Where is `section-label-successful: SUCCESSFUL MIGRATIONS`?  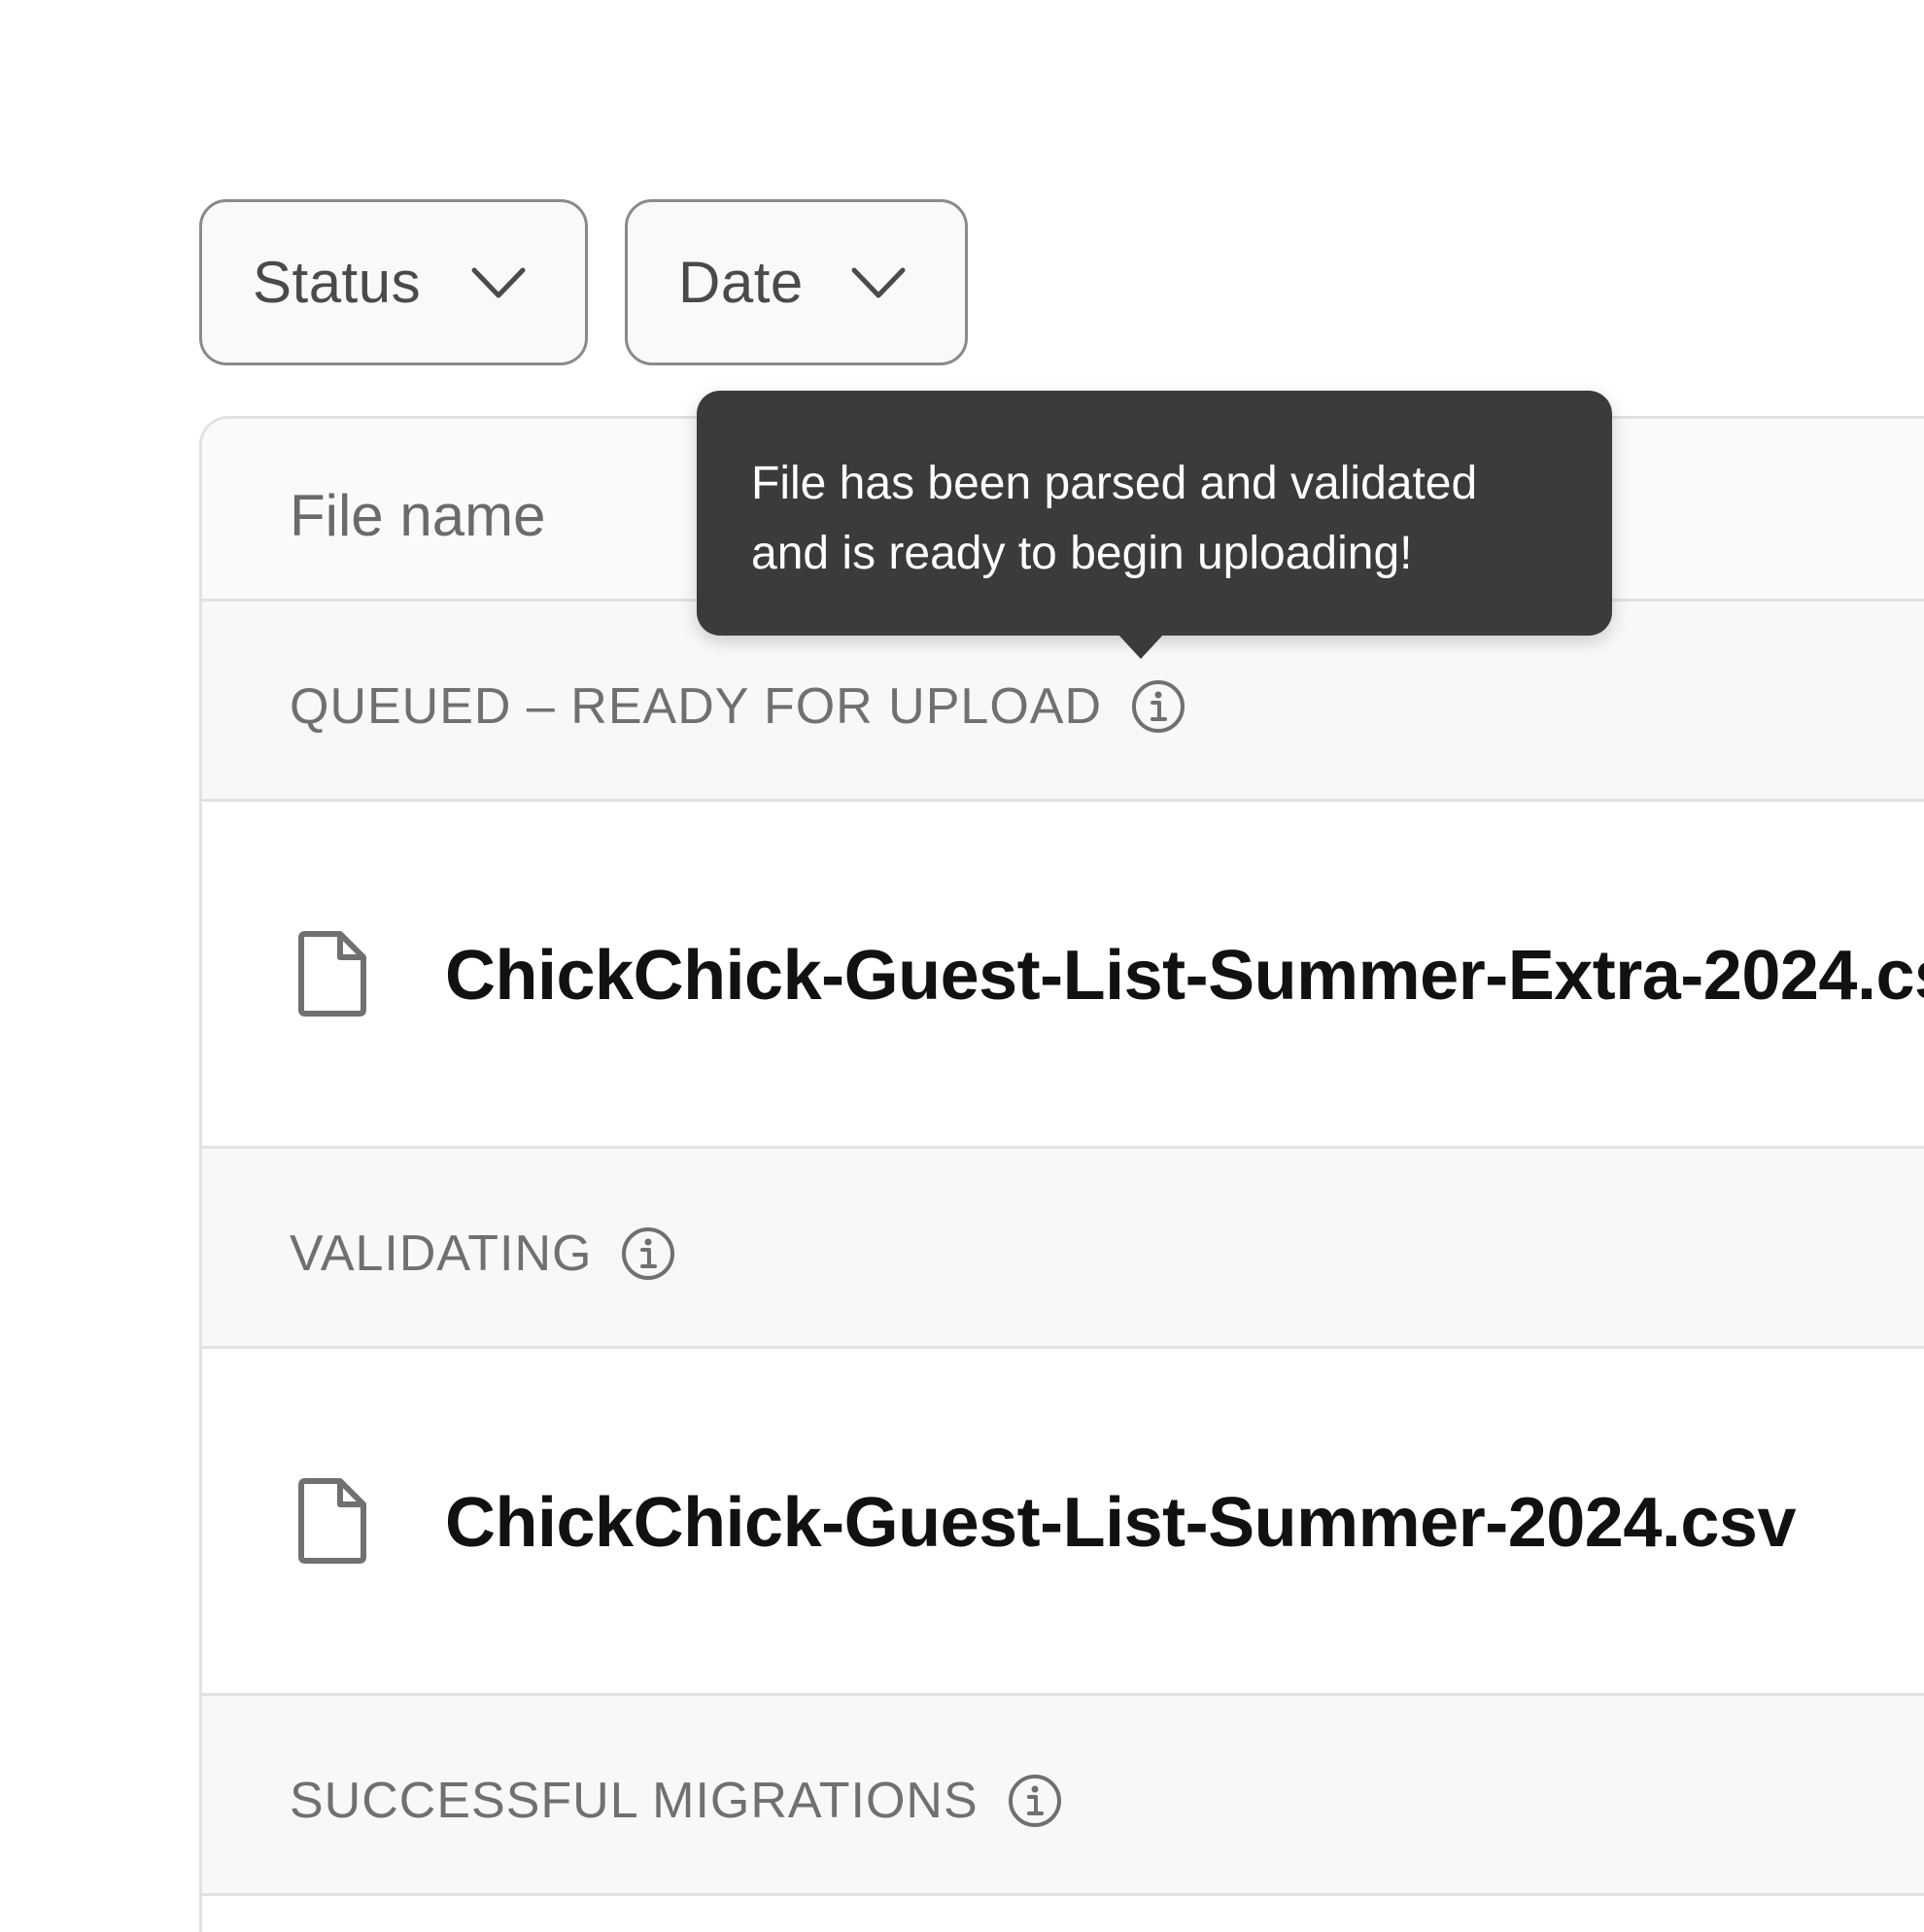 section-label-successful: SUCCESSFUL MIGRATIONS is located at coordinates (634, 1801).